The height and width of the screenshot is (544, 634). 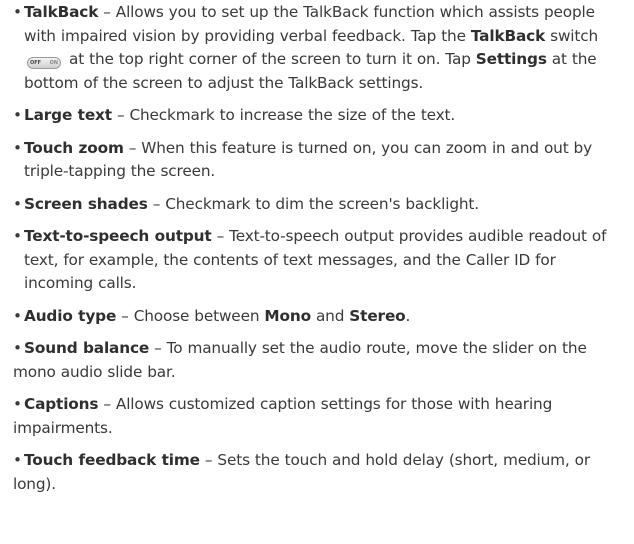 I want to click on term-screen-shades: Screen shades, so click(x=86, y=203).